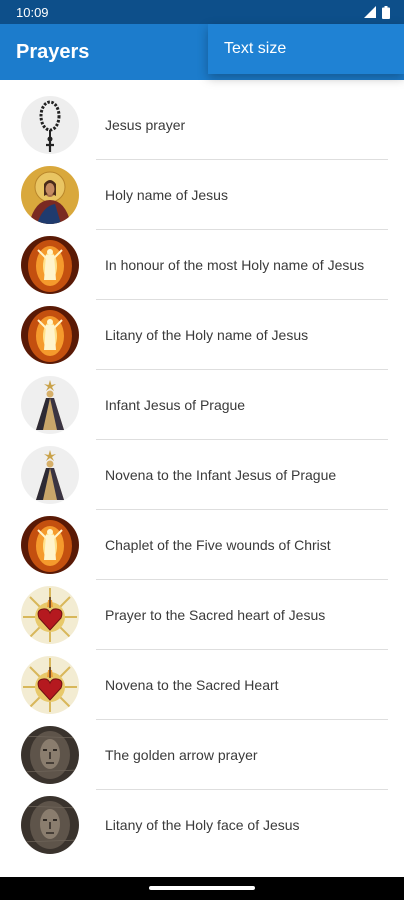 Image resolution: width=404 pixels, height=900 pixels. I want to click on list-item: In honour of the most Holy name of Jesus, so click(202, 265).